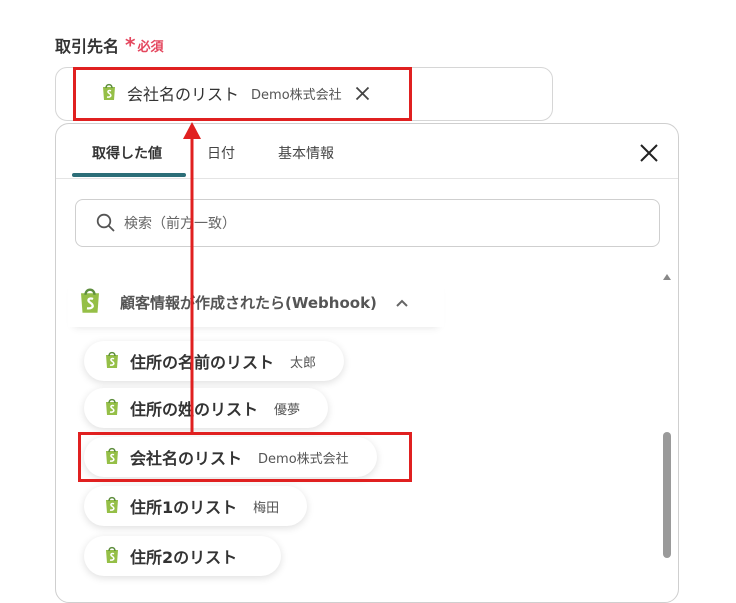 Image resolution: width=736 pixels, height=603 pixels. I want to click on field-label: 取引先名 * 必須, so click(109, 45).